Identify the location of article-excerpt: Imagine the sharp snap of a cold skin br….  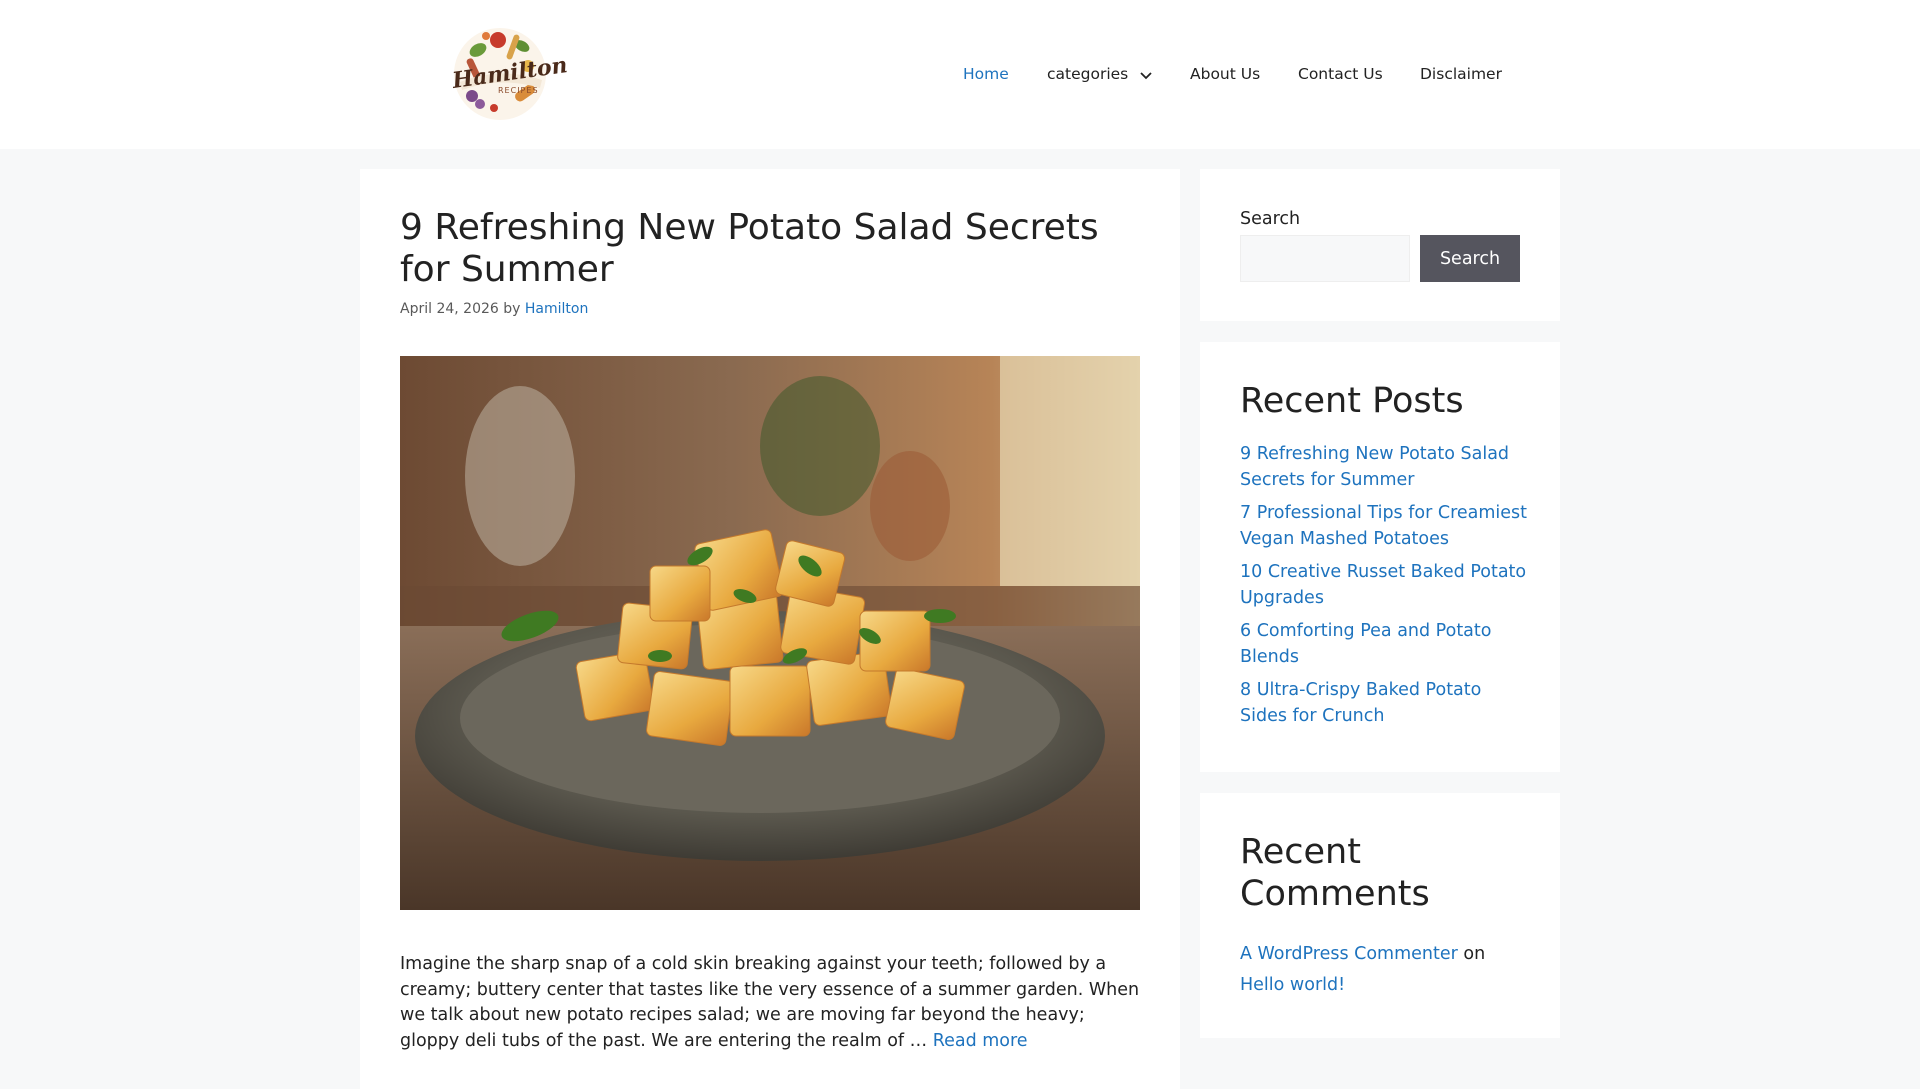
(772, 1003).